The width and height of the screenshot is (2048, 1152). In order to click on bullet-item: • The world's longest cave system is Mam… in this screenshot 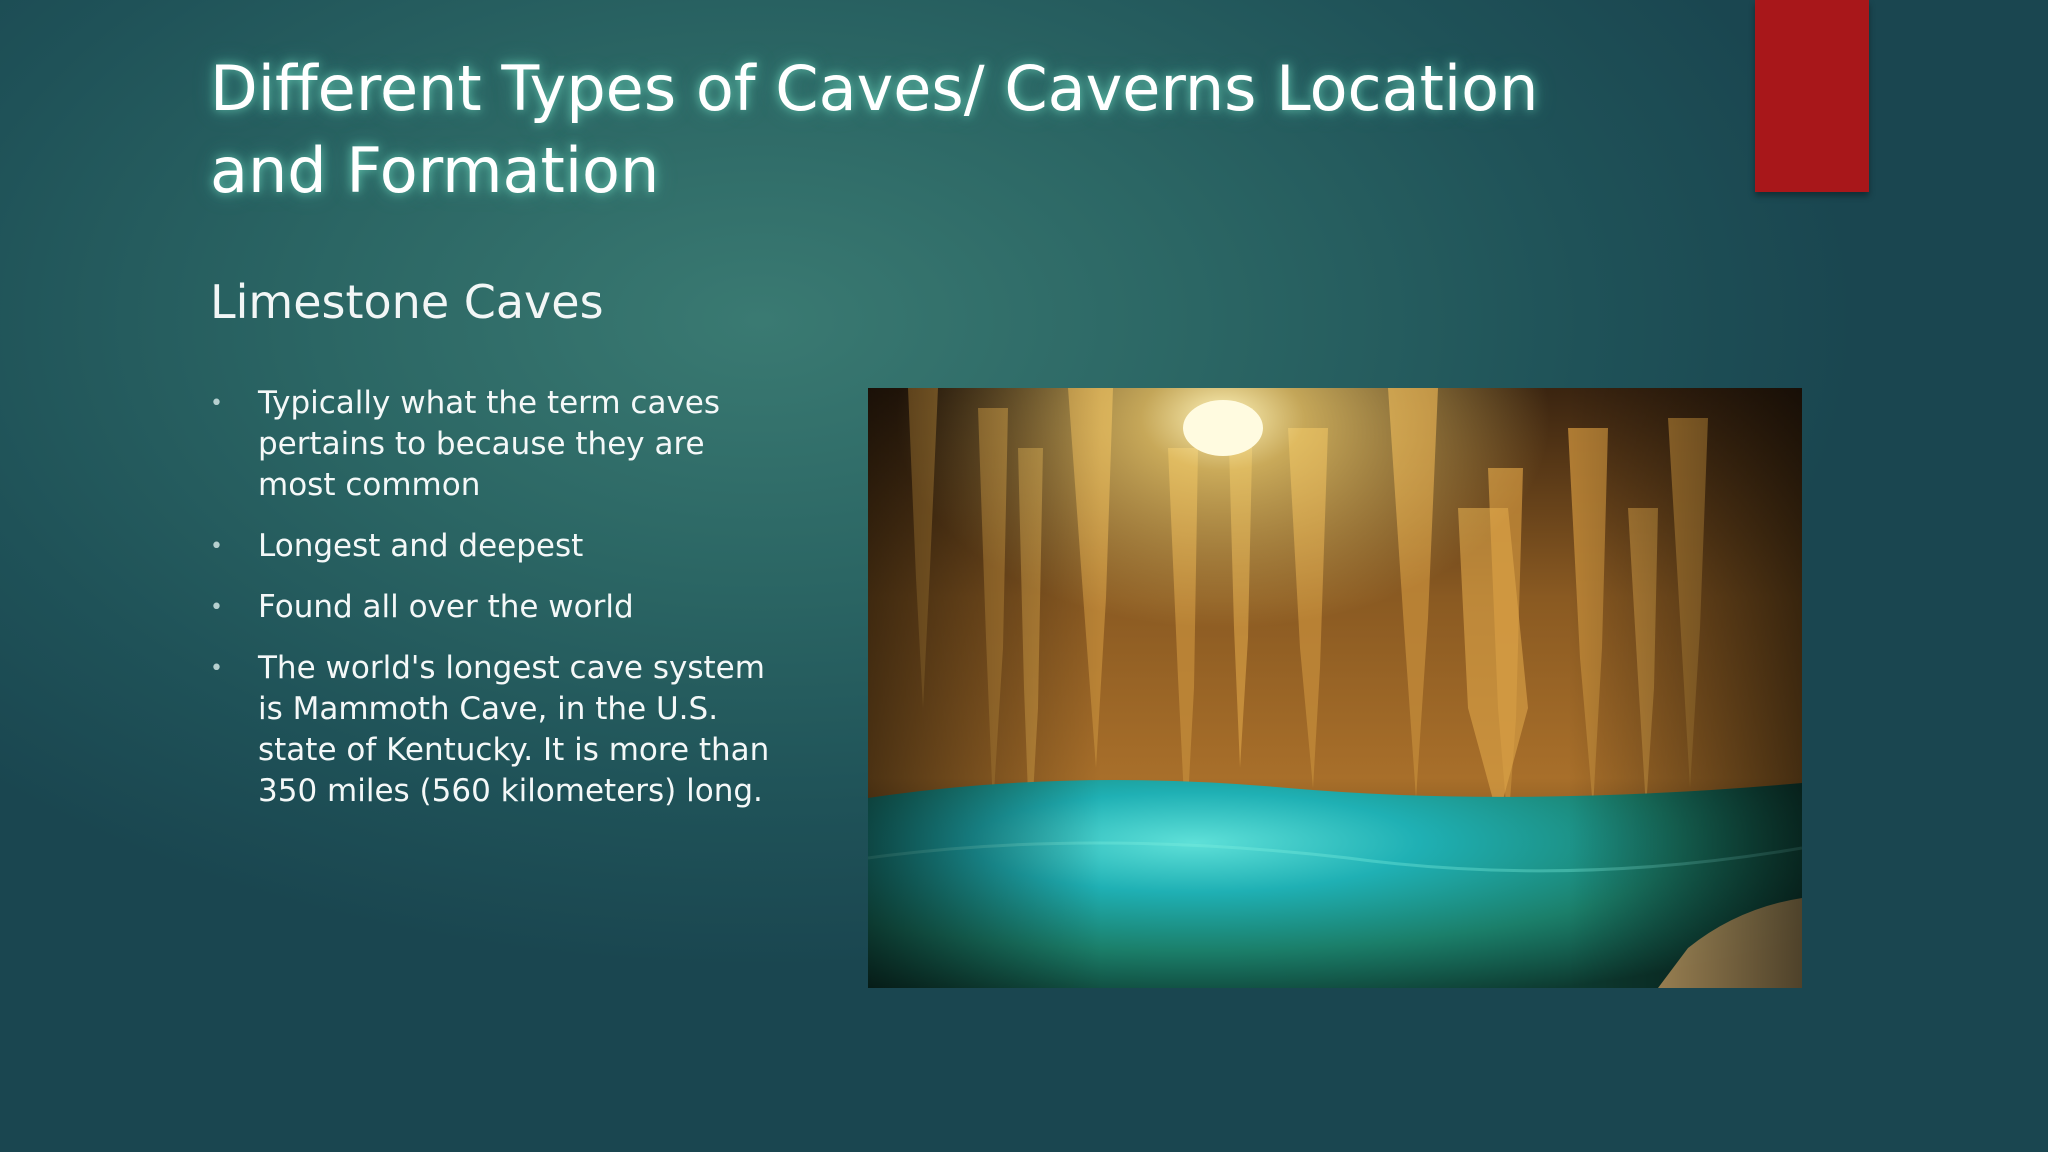, I will do `click(490, 730)`.